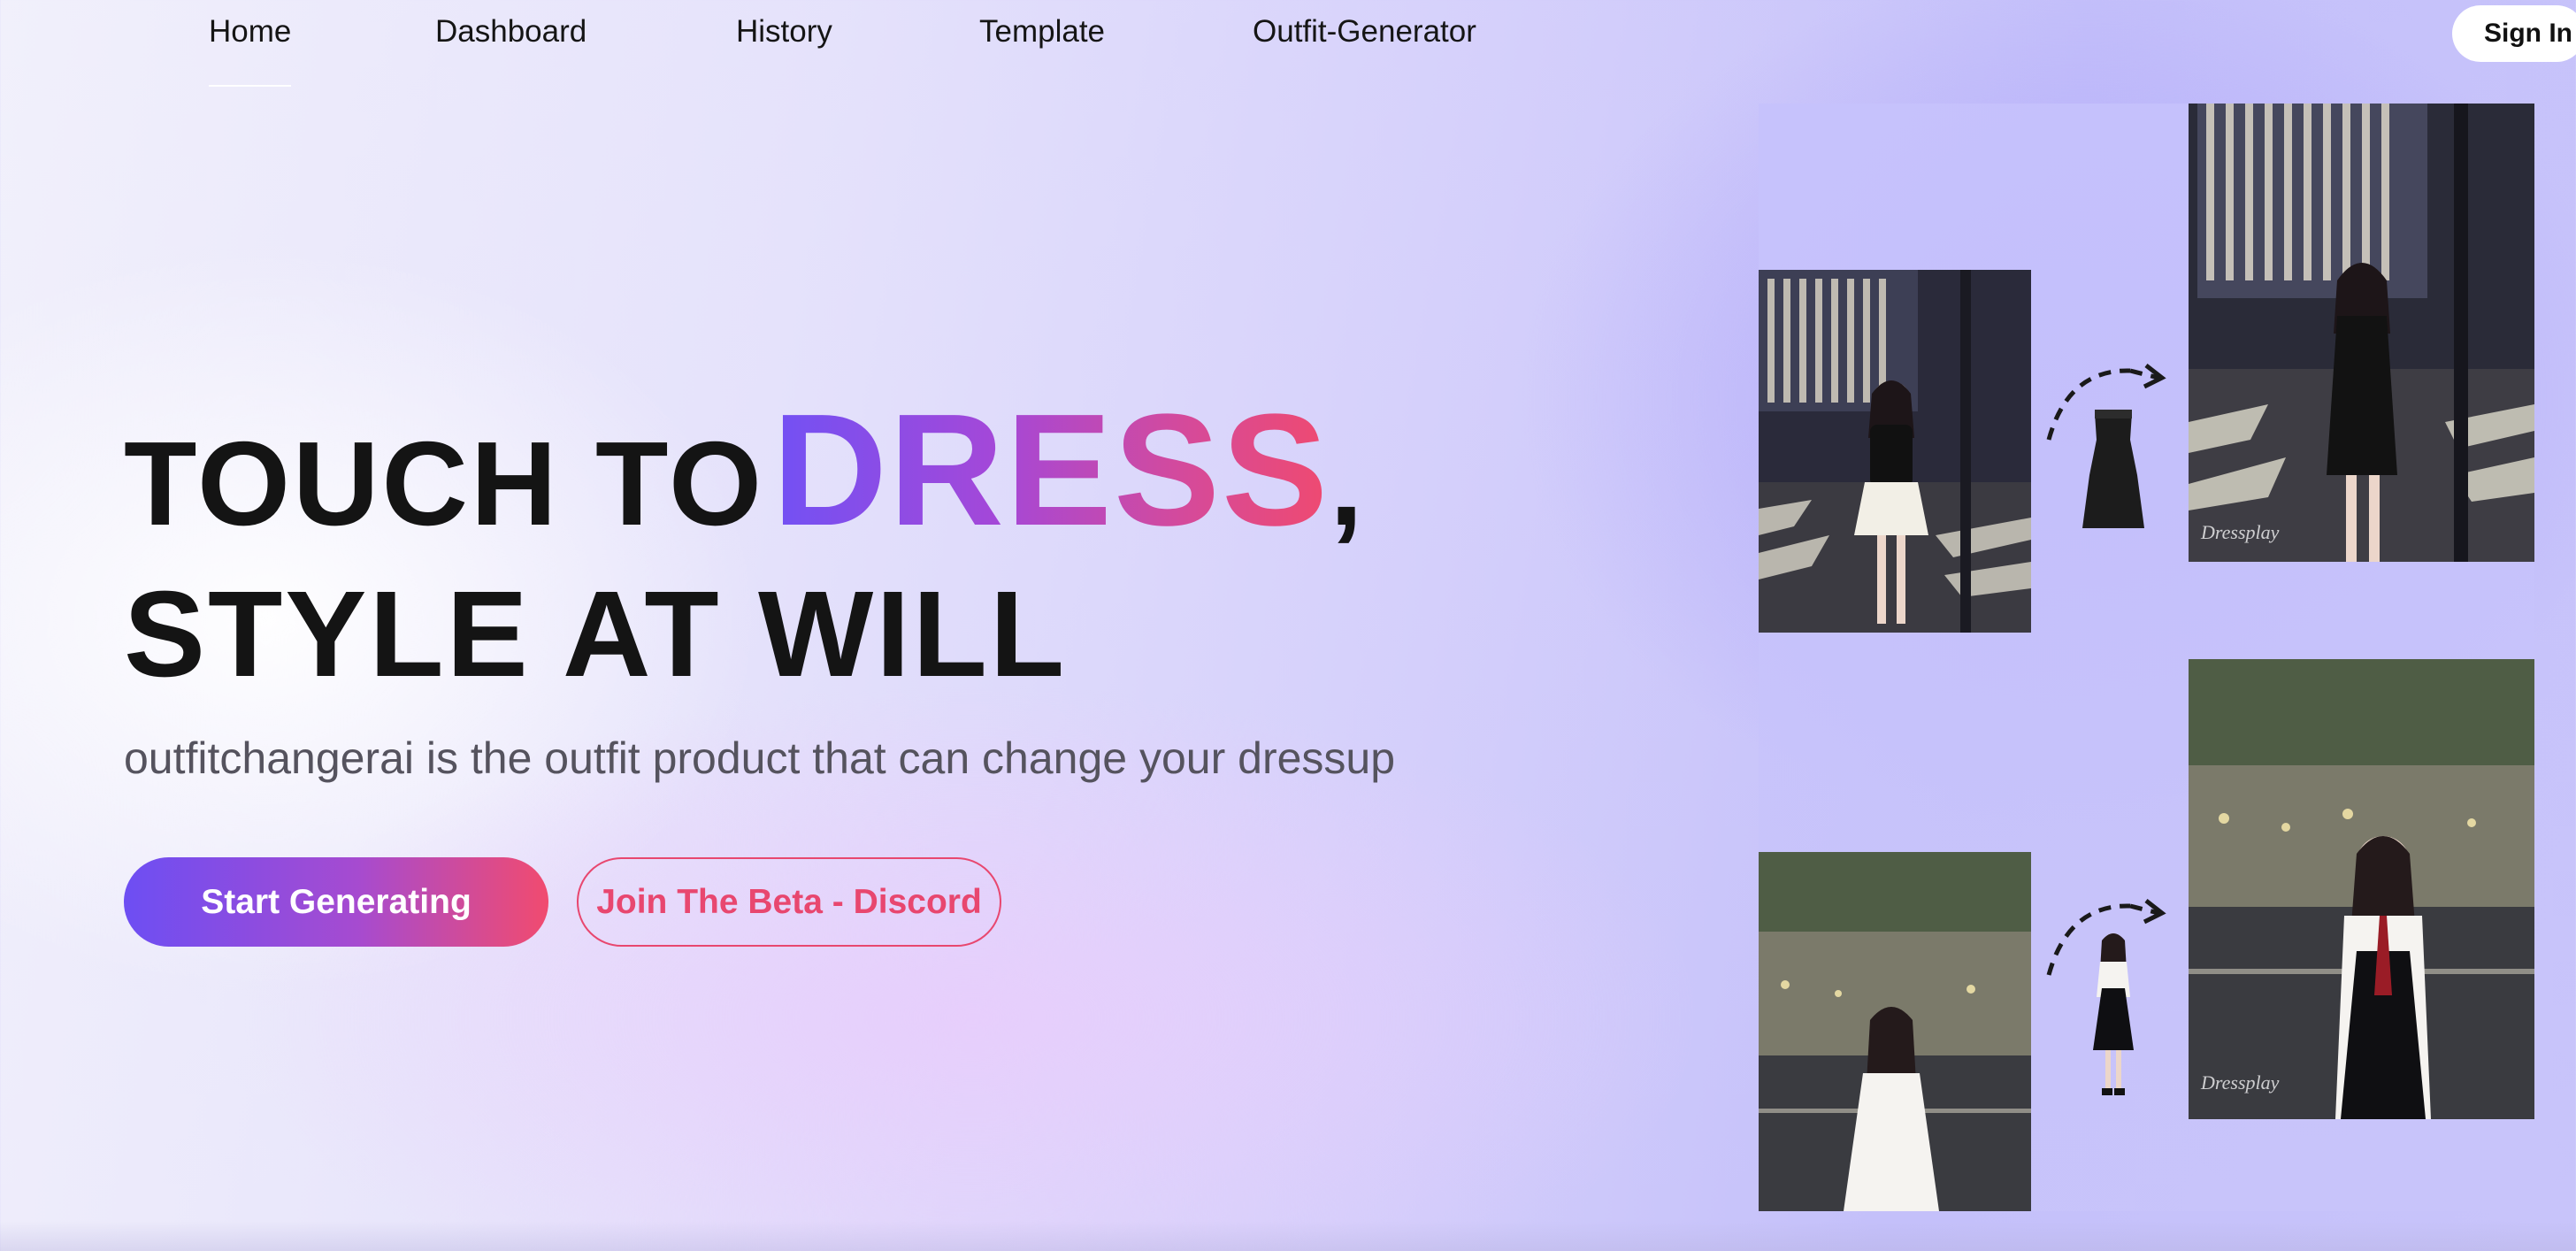  What do you see at coordinates (250, 50) in the screenshot?
I see `nav-home: Home` at bounding box center [250, 50].